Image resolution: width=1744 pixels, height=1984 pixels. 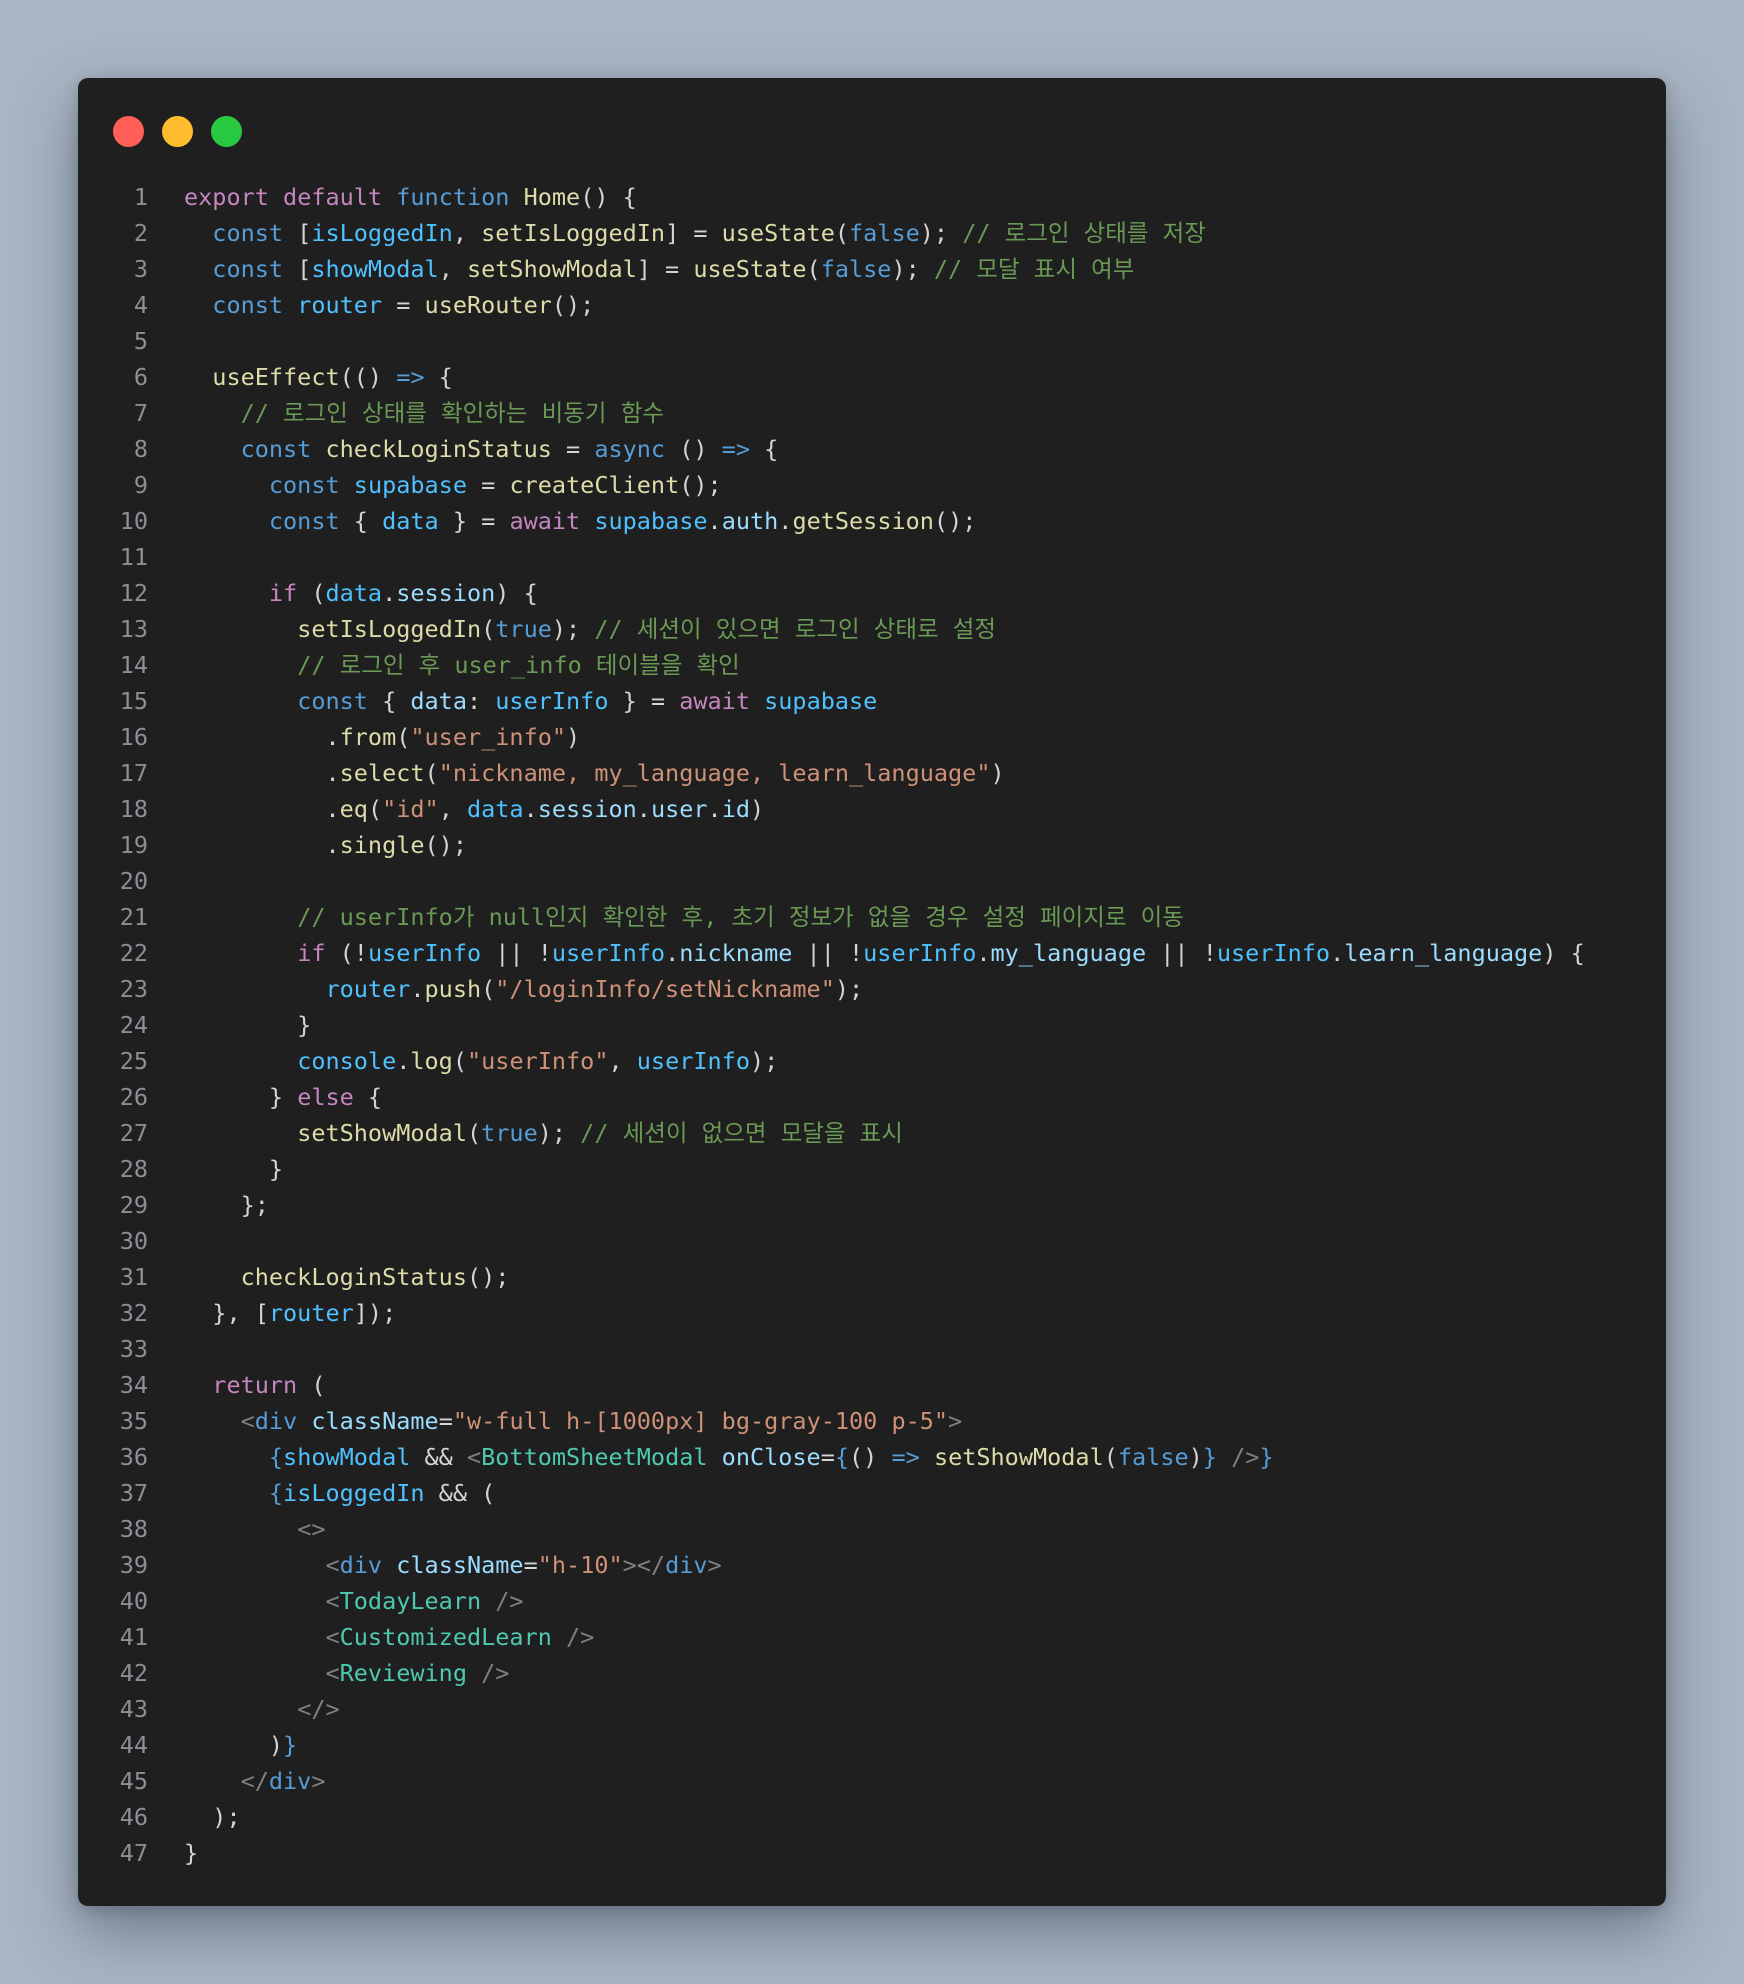 What do you see at coordinates (133, 809) in the screenshot?
I see `line-number: 18` at bounding box center [133, 809].